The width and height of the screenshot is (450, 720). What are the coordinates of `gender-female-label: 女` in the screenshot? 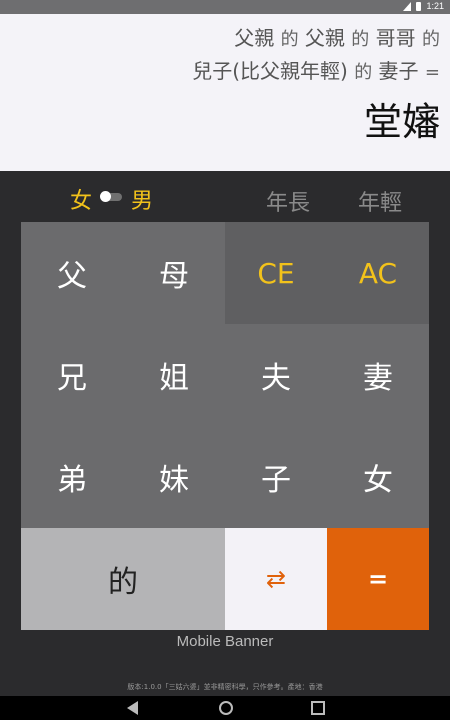 It's located at (81, 199).